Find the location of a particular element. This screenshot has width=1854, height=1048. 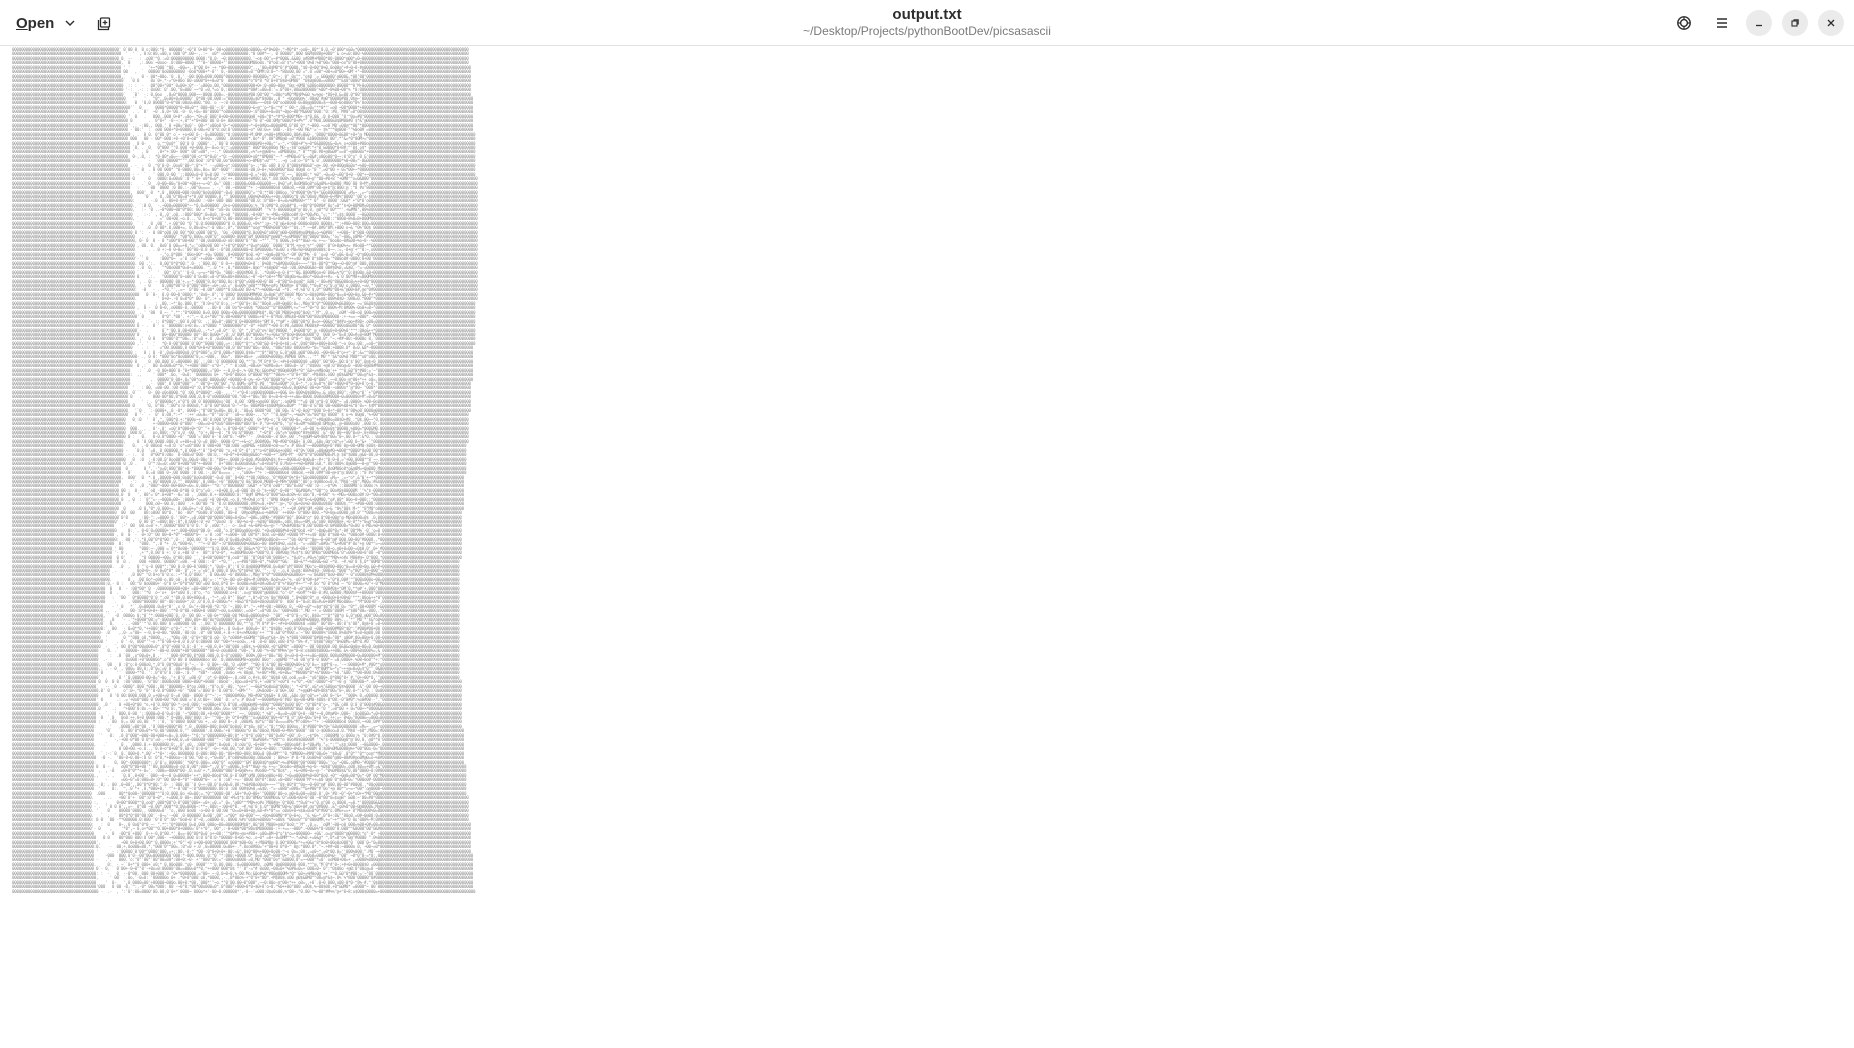

hamburger-menu-icon is located at coordinates (1722, 23).